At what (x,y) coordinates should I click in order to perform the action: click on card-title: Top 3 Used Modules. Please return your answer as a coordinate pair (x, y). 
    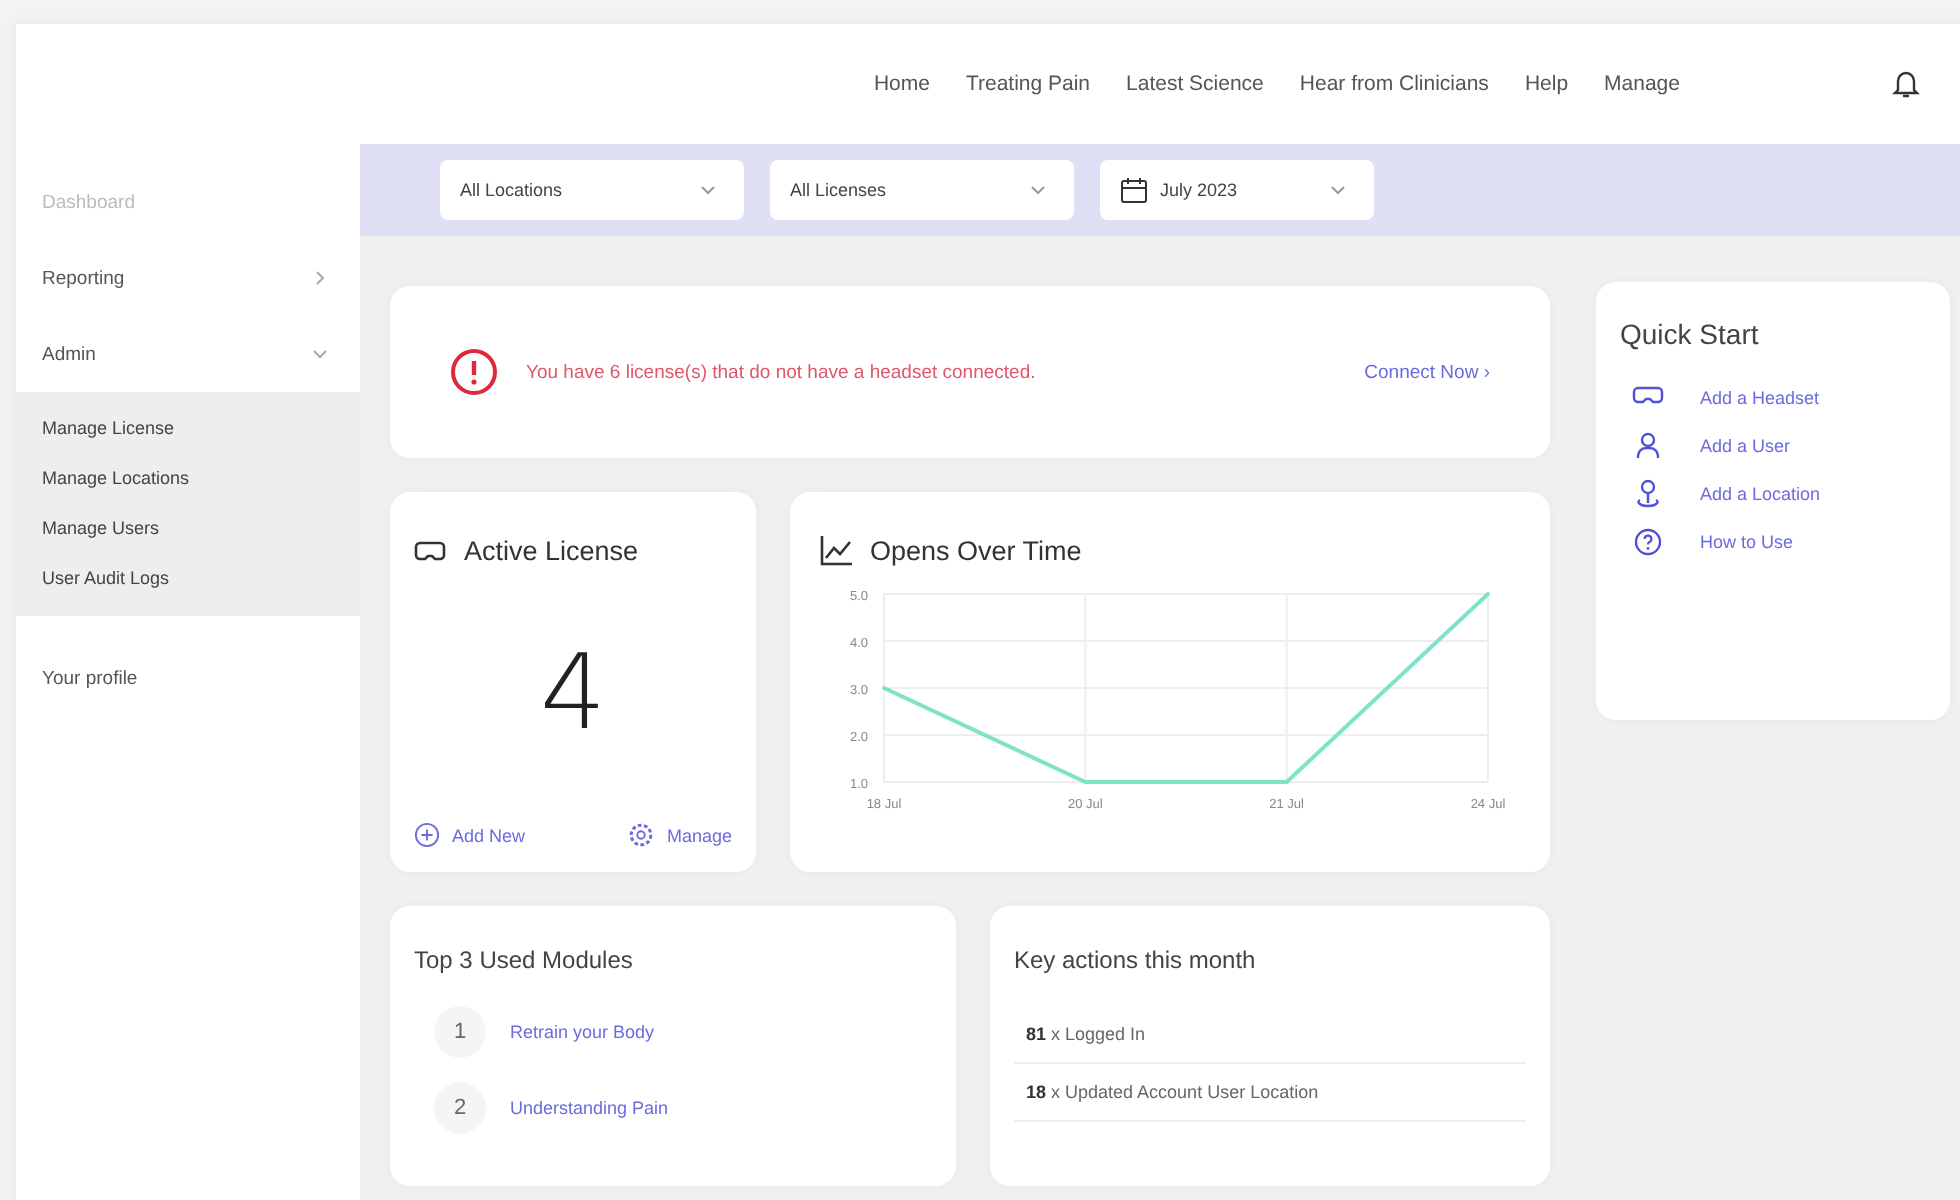
    Looking at the image, I should click on (524, 960).